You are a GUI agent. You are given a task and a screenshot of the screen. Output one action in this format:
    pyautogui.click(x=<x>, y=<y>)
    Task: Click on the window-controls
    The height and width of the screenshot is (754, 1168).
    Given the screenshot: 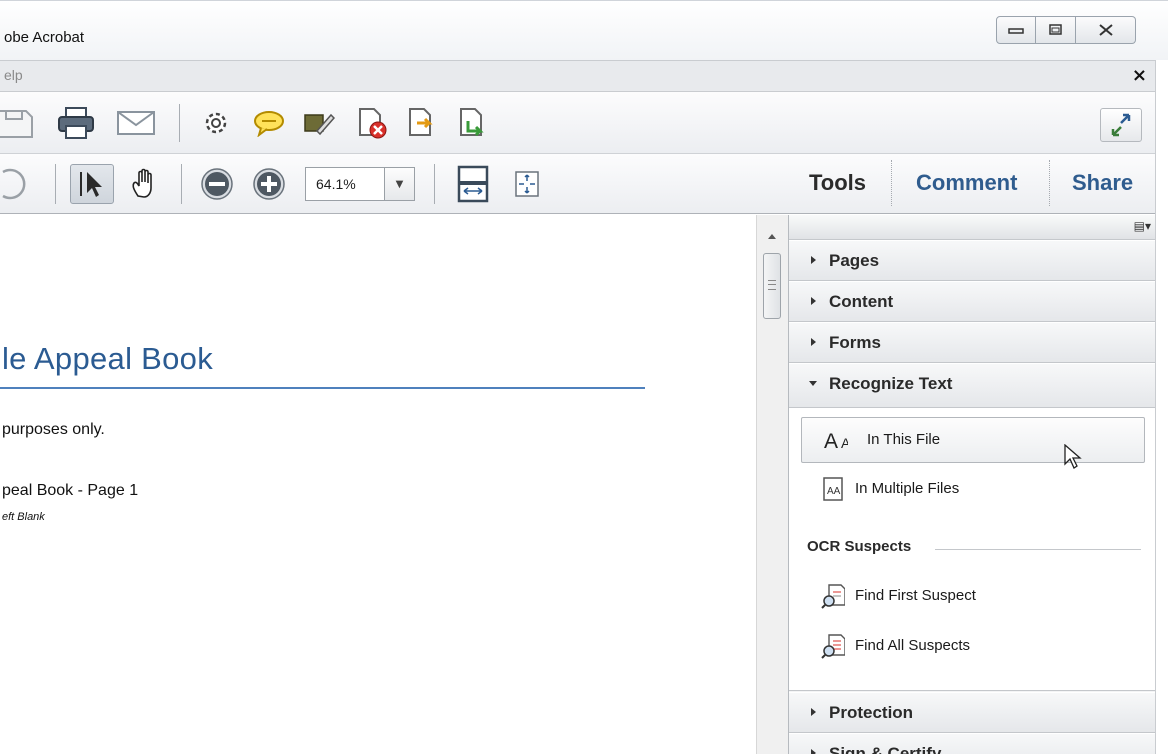 What is the action you would take?
    pyautogui.click(x=1066, y=30)
    